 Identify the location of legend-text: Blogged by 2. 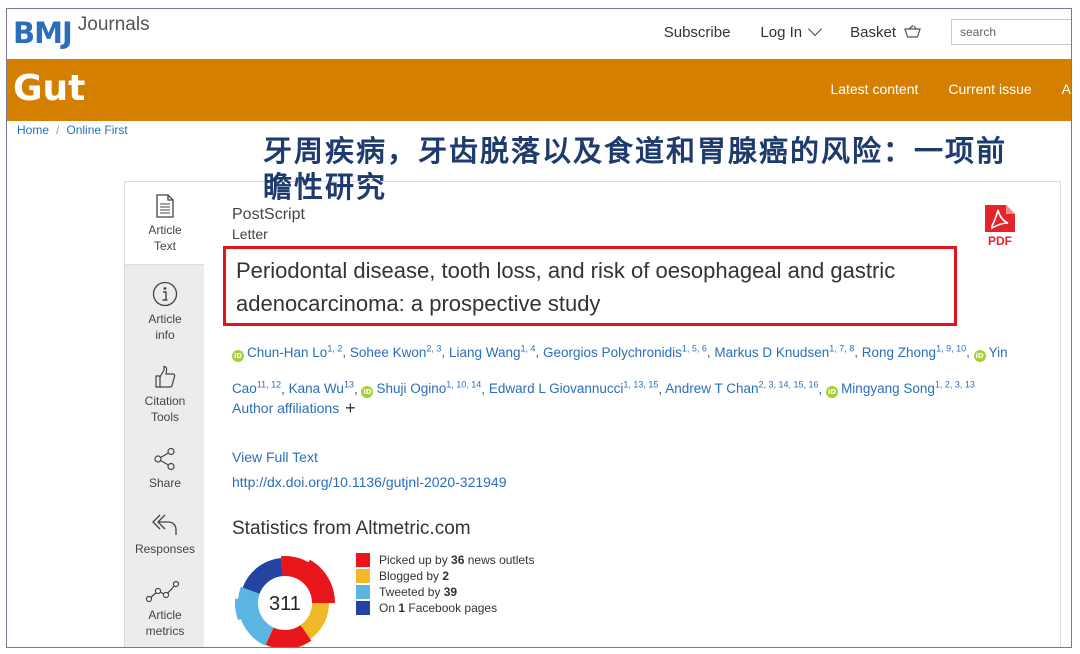
(414, 576).